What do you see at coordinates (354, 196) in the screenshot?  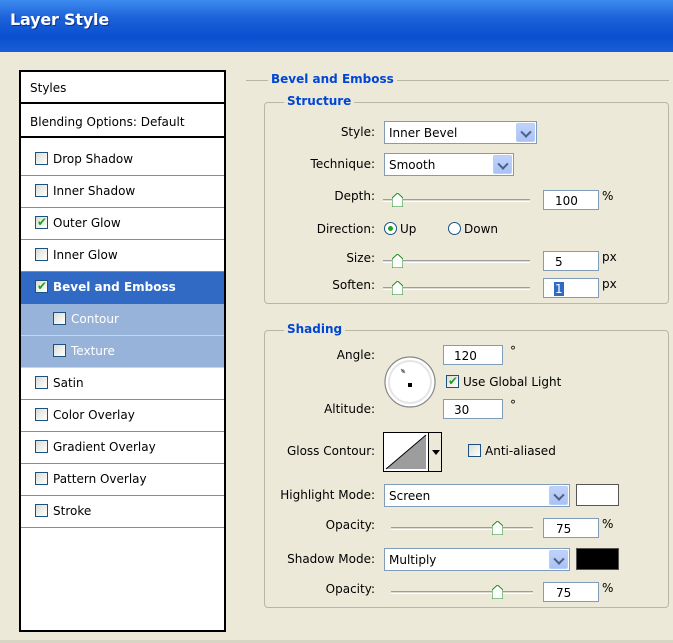 I see `depth-label: Depth:` at bounding box center [354, 196].